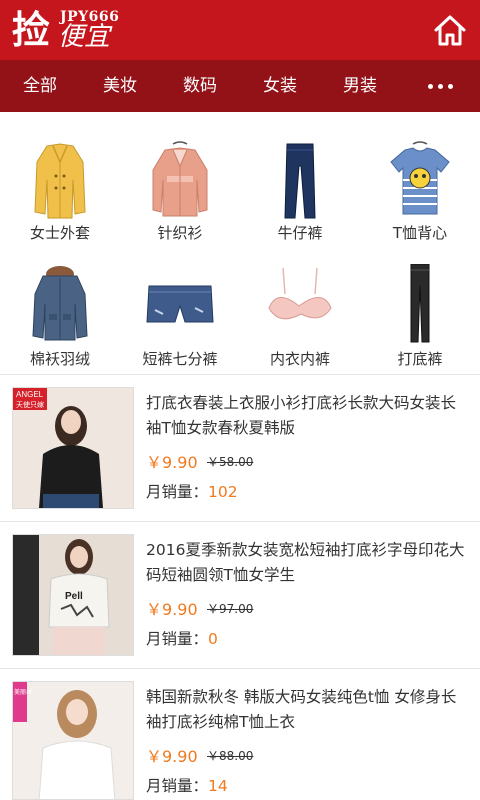 The height and width of the screenshot is (800, 480). Describe the element at coordinates (440, 86) in the screenshot. I see `more-dots-icon` at that location.